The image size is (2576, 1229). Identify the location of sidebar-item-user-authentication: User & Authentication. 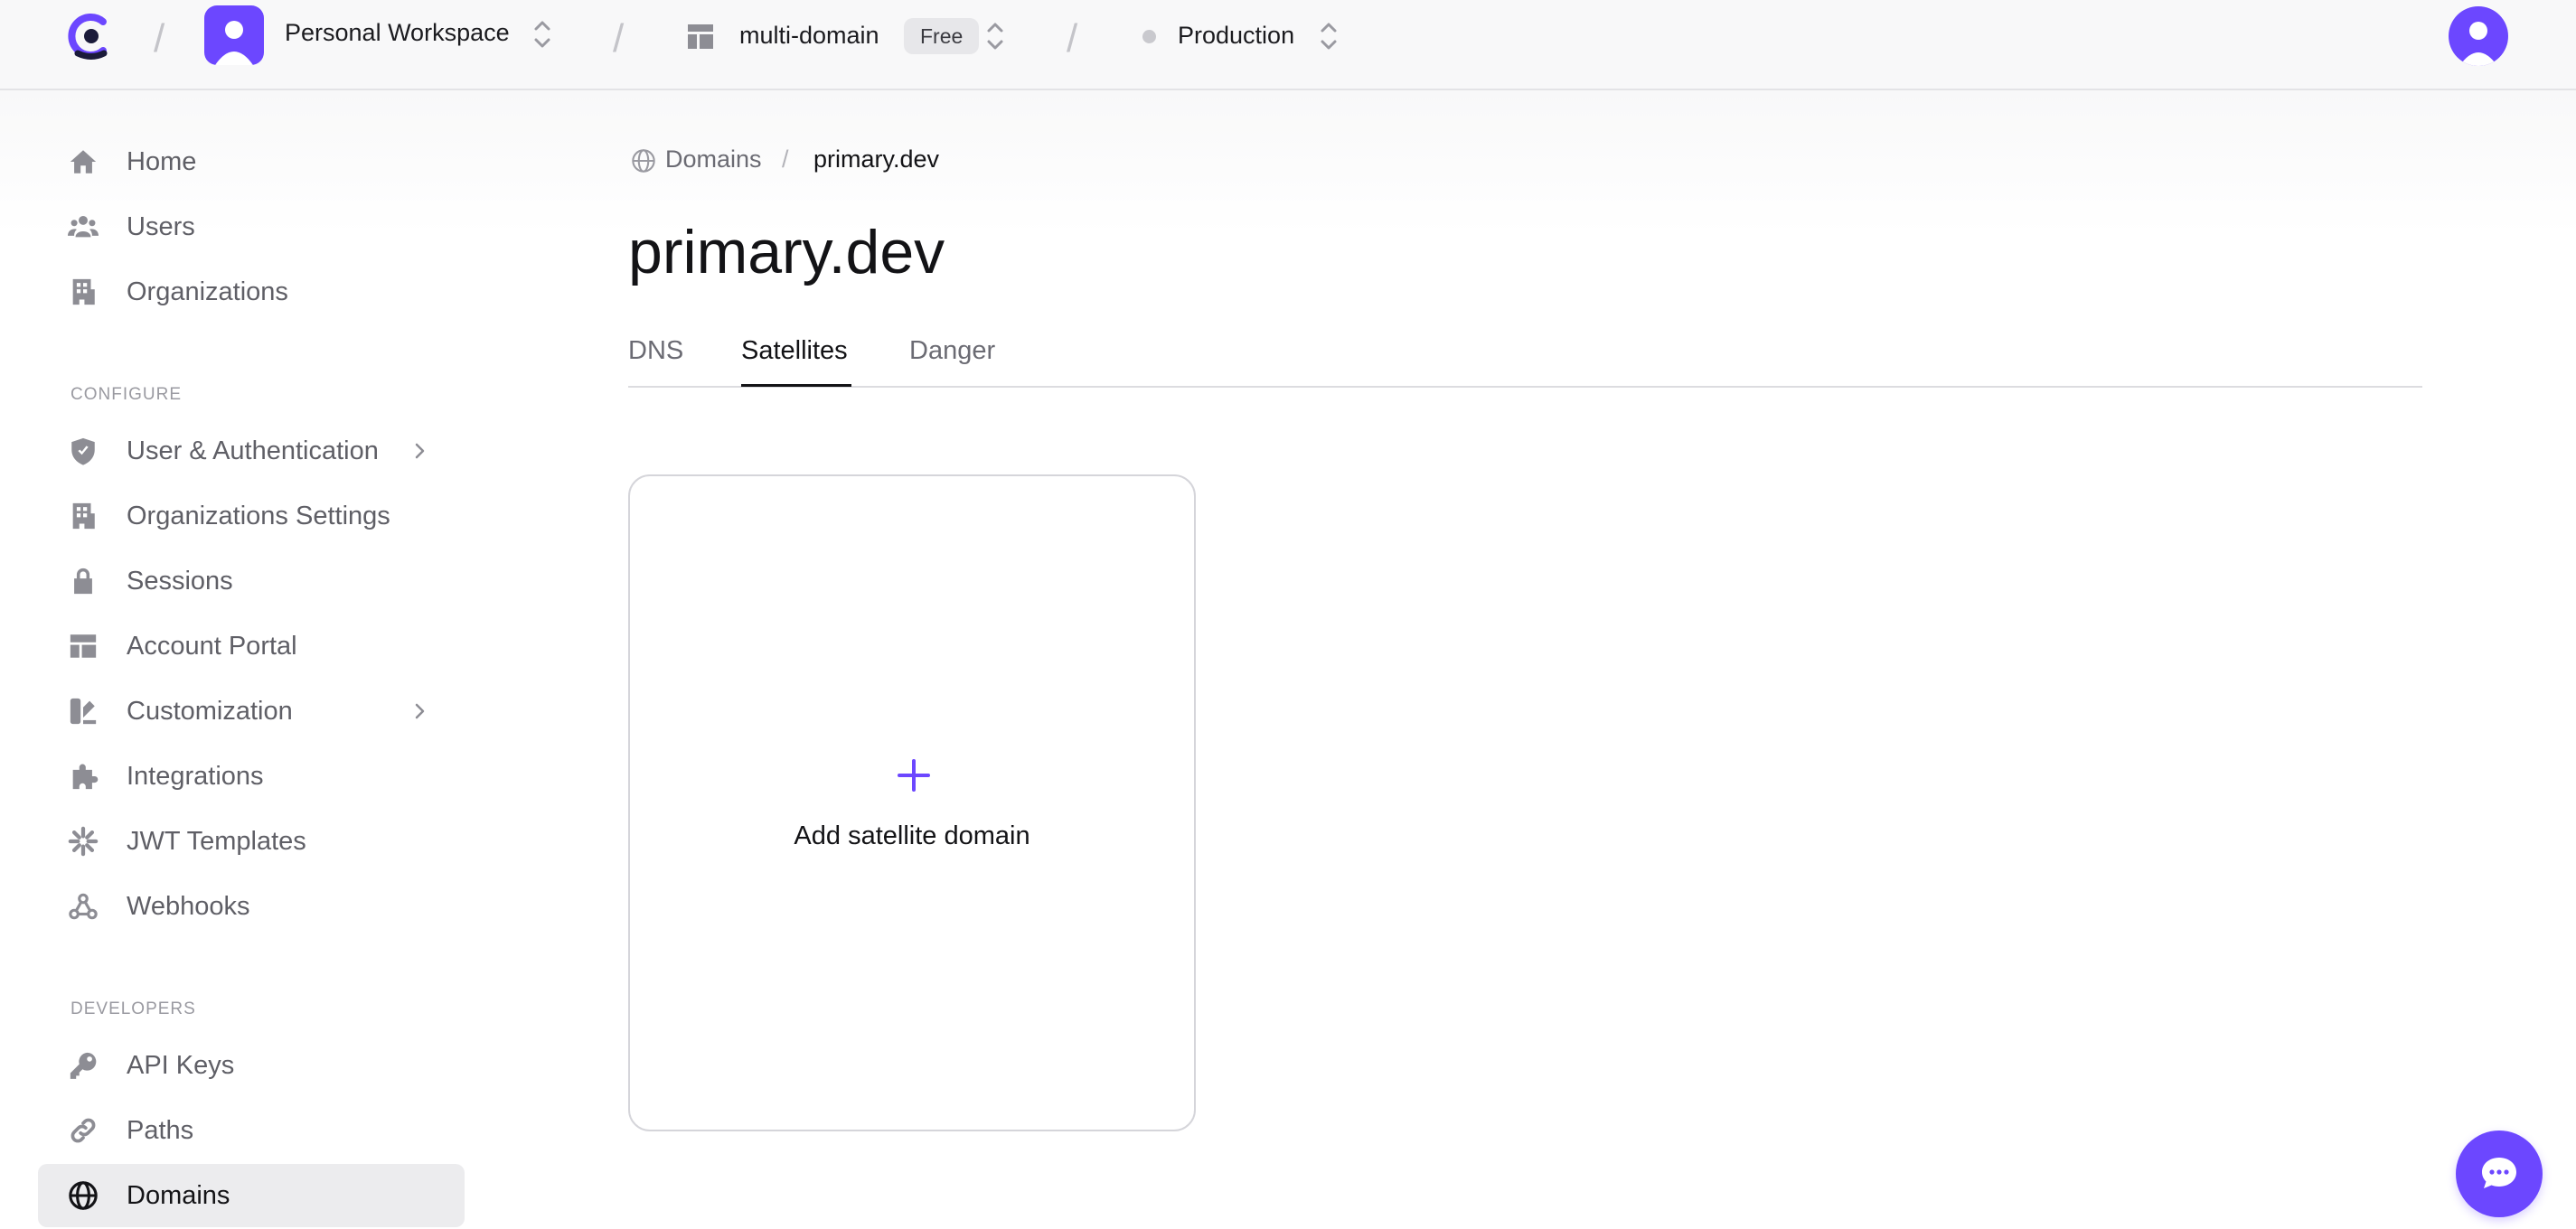
(252, 451).